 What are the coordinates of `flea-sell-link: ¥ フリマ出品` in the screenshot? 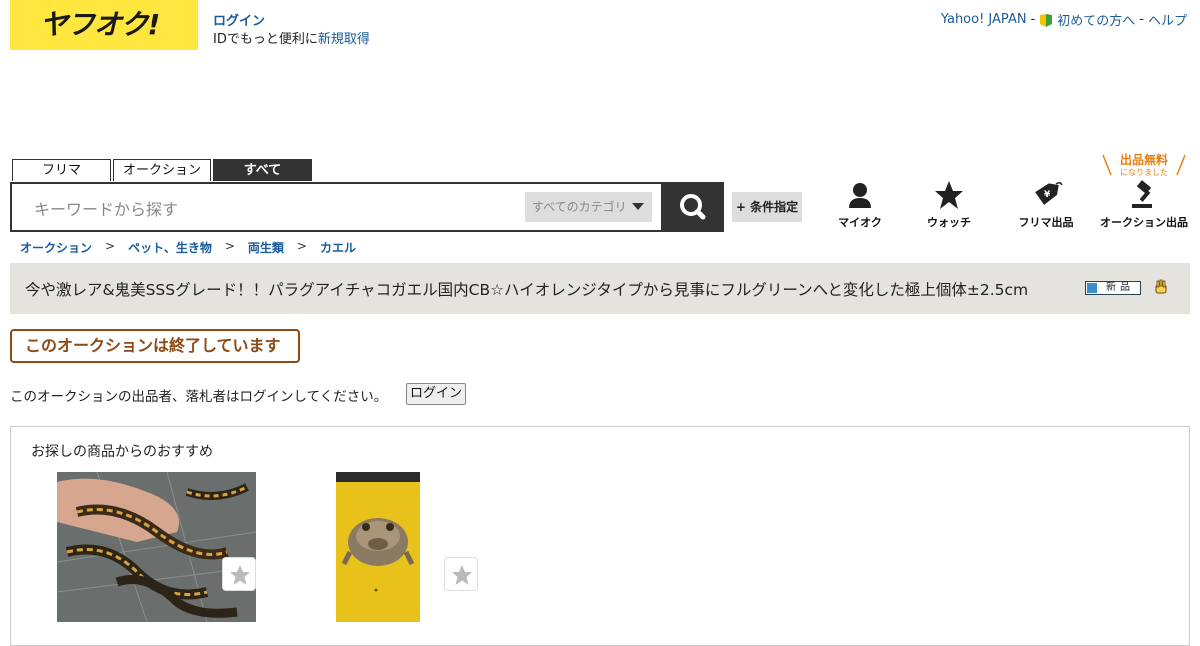 It's located at (1046, 205).